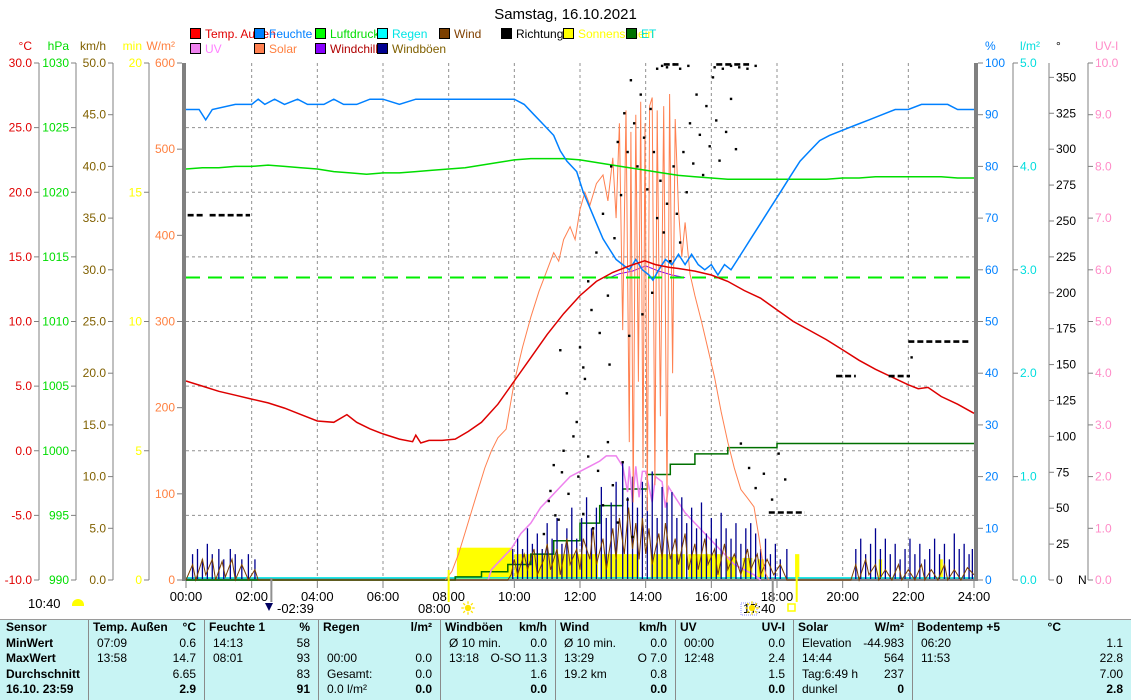  What do you see at coordinates (379, 673) in the screenshot?
I see `table-cell-row: Gesamt: 0.0` at bounding box center [379, 673].